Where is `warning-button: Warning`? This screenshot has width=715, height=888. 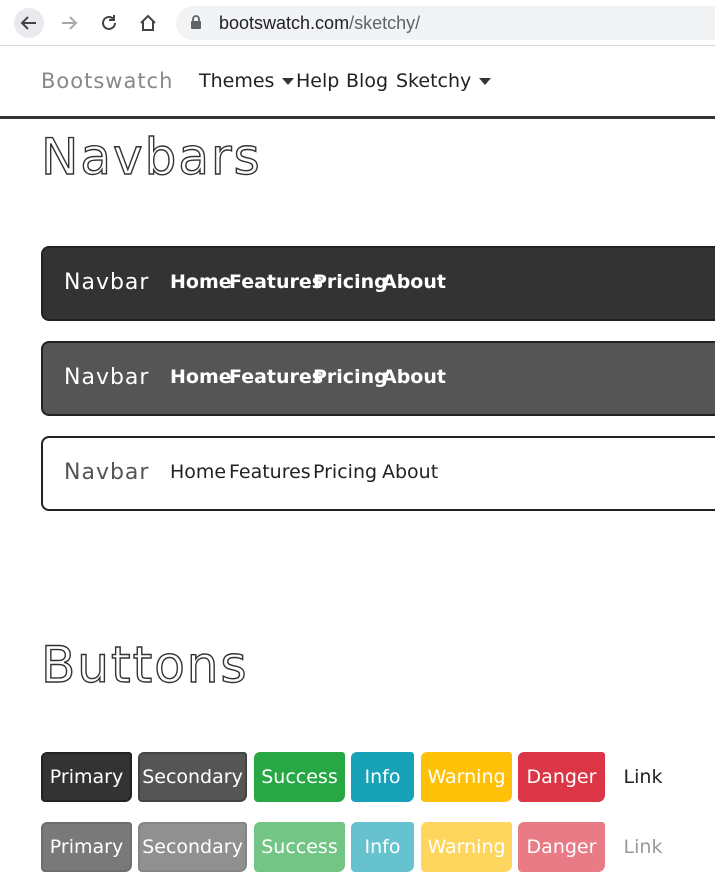 warning-button: Warning is located at coordinates (466, 777).